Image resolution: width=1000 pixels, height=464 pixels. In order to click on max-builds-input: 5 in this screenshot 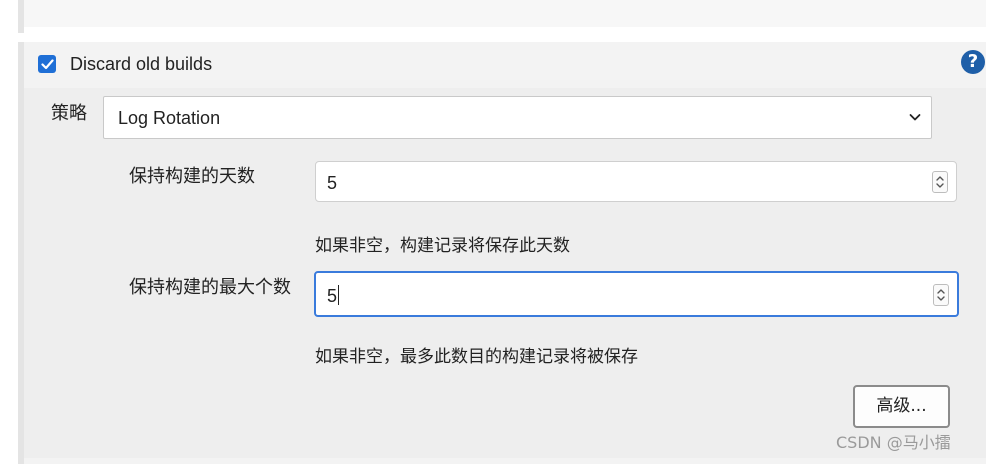, I will do `click(636, 294)`.